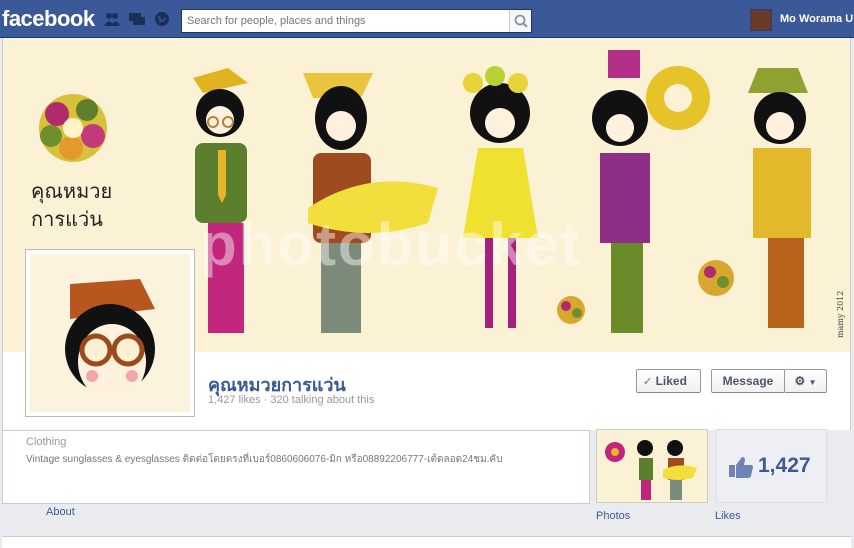 The height and width of the screenshot is (548, 854). I want to click on notifications-globe-icon, so click(162, 19).